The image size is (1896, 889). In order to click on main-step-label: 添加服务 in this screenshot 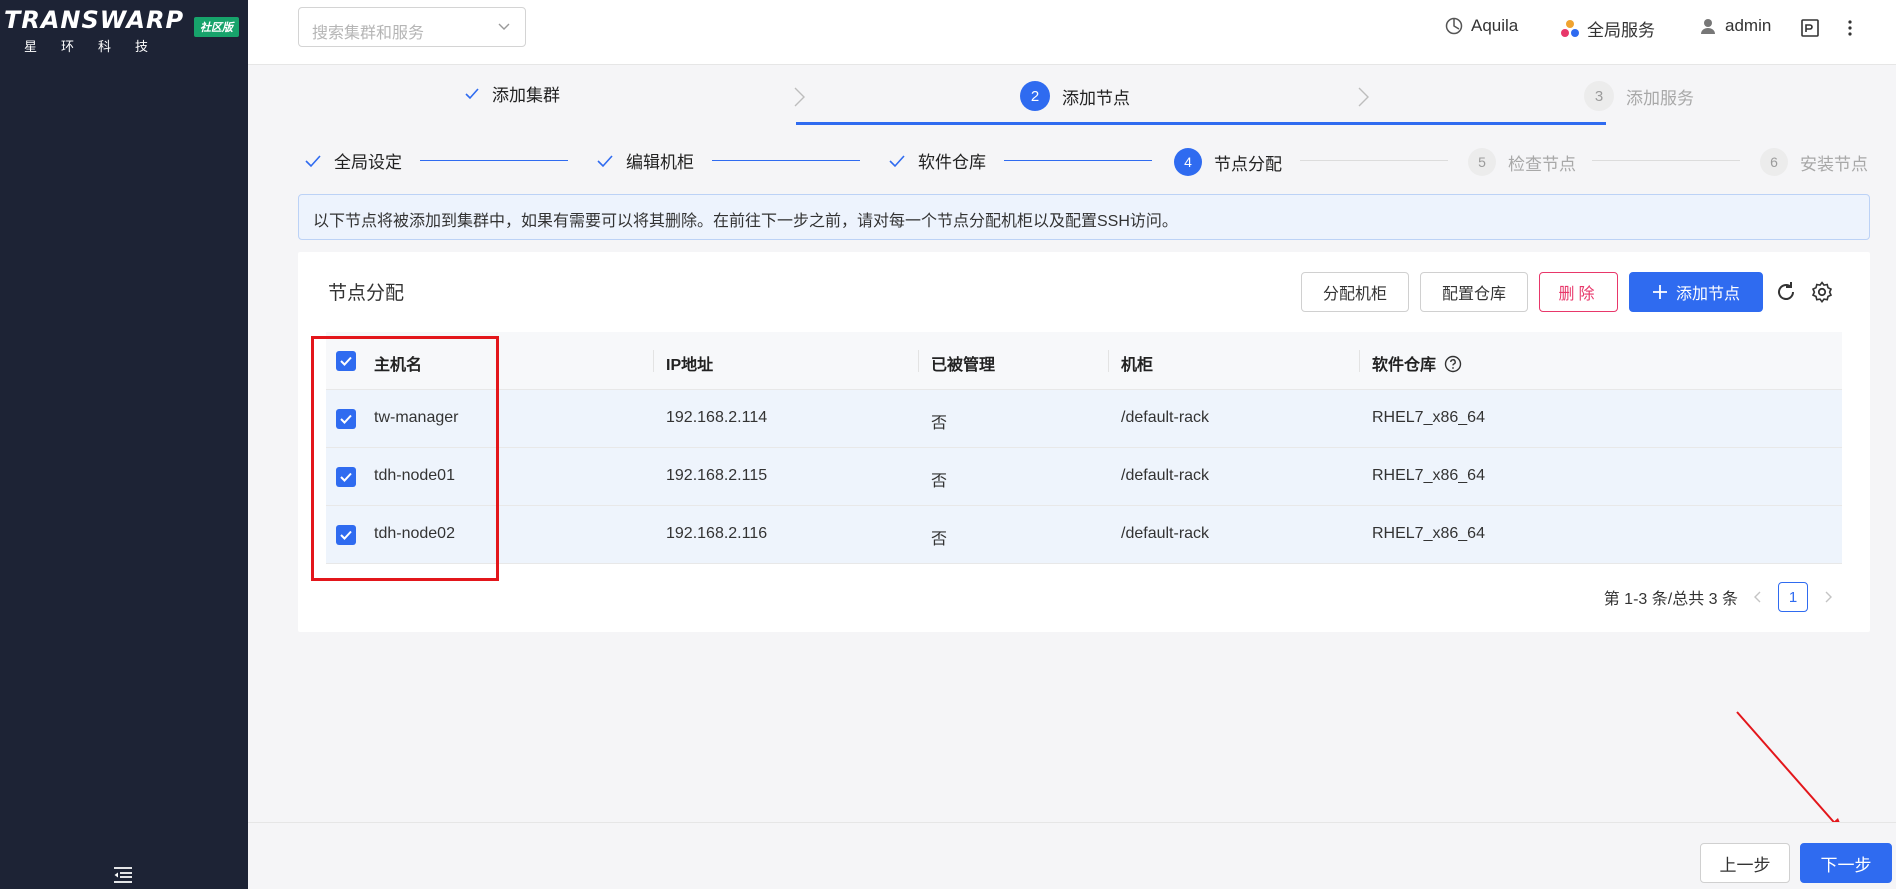, I will do `click(1660, 98)`.